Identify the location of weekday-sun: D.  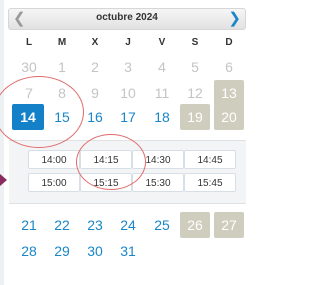
(229, 42).